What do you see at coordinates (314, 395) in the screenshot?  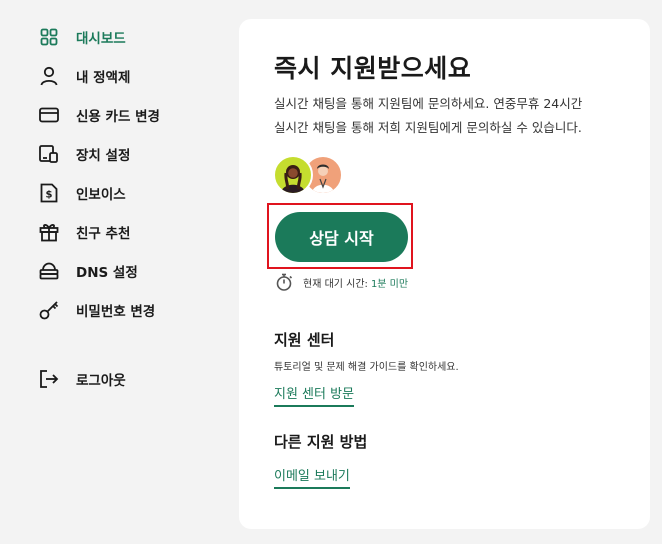 I see `help-center-link: 지원 센터 방문` at bounding box center [314, 395].